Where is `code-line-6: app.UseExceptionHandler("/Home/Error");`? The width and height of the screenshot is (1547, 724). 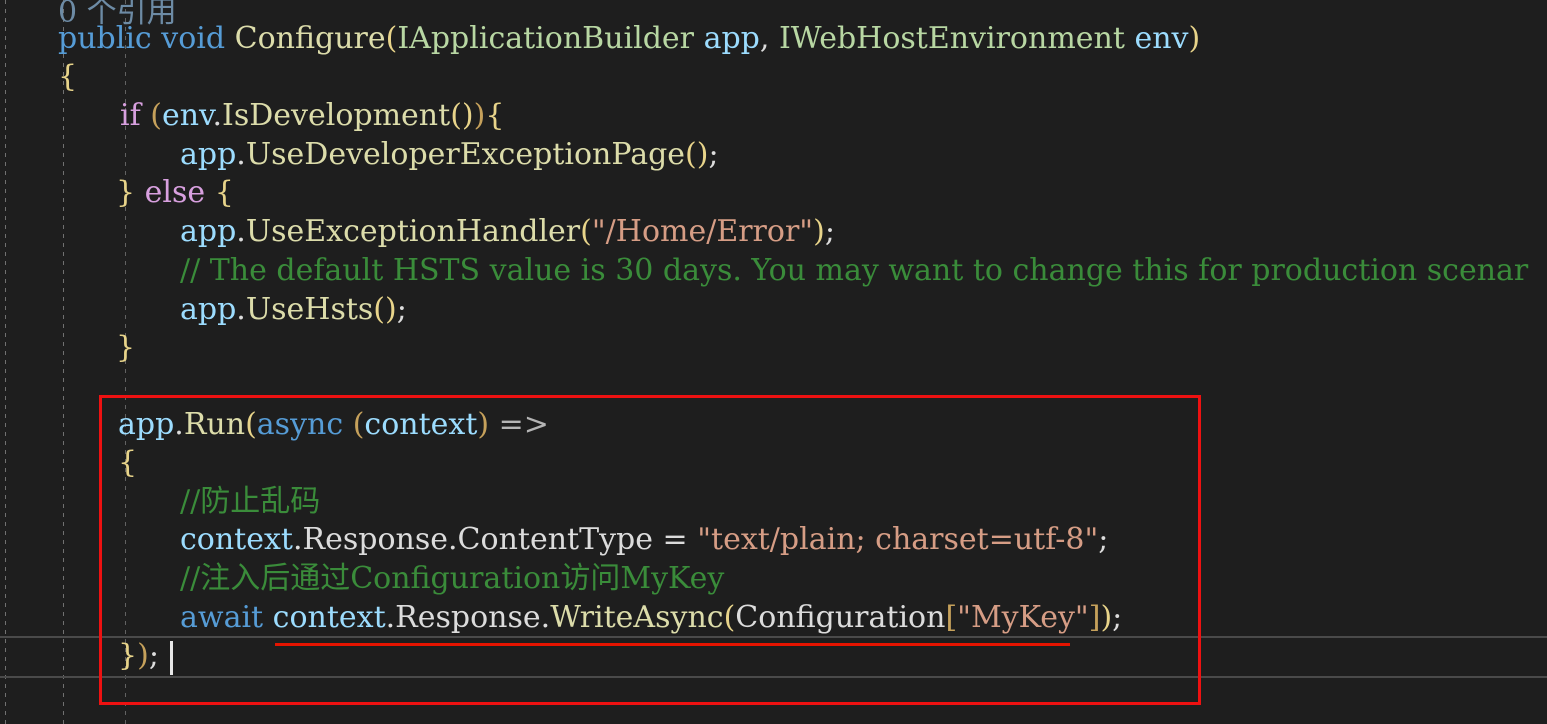 code-line-6: app.UseExceptionHandler("/Home/Error"); is located at coordinates (417, 232).